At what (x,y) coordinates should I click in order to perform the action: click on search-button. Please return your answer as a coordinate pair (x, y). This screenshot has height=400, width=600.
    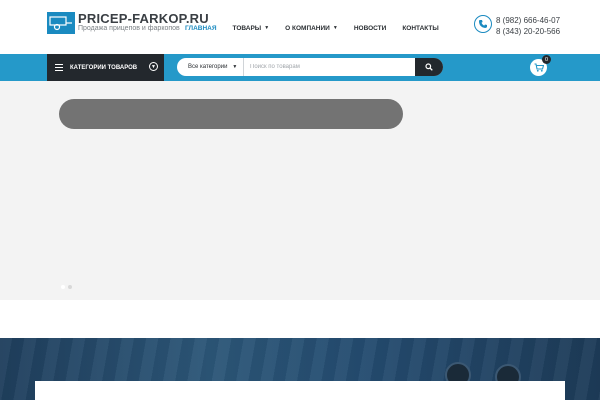
    Looking at the image, I should click on (429, 67).